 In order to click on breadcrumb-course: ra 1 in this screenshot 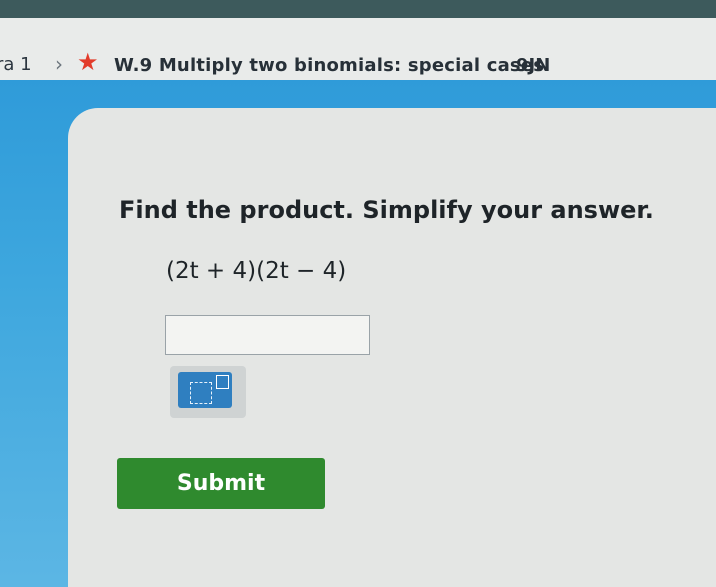, I will do `click(16, 64)`.